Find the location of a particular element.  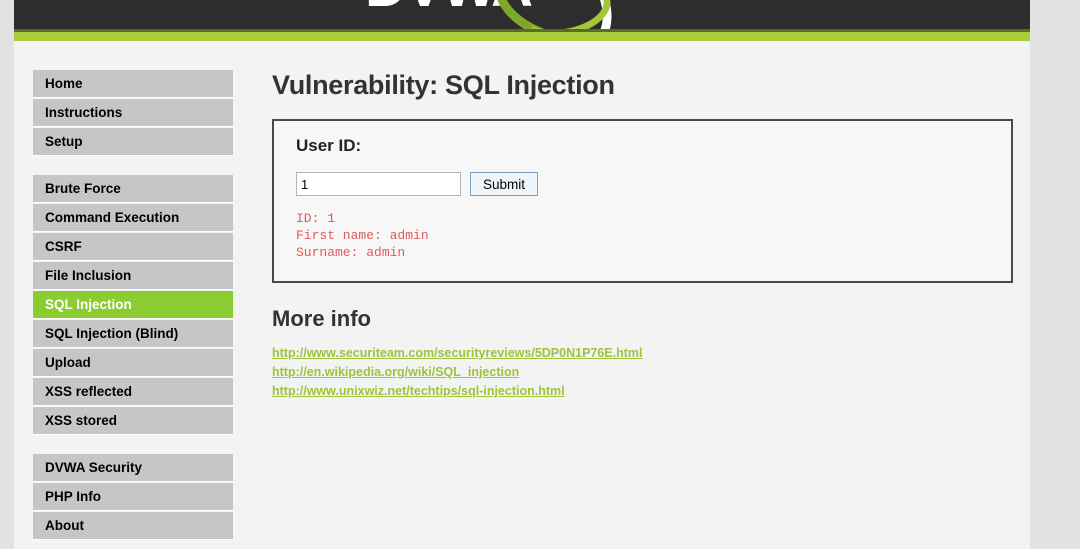

sidebar-item-xss-reflected: XSS reflected is located at coordinates (133, 392).